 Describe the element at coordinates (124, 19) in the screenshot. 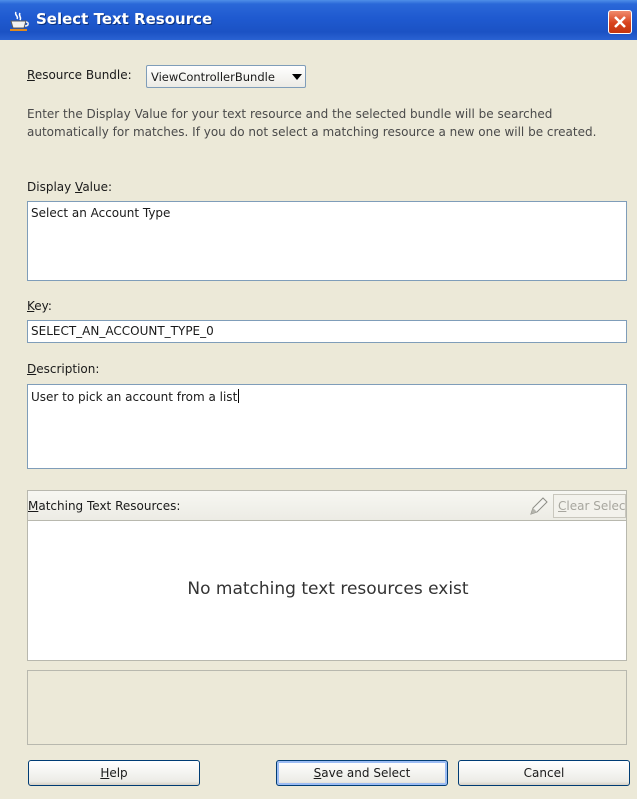

I see `window-title: Select Text Resource` at that location.